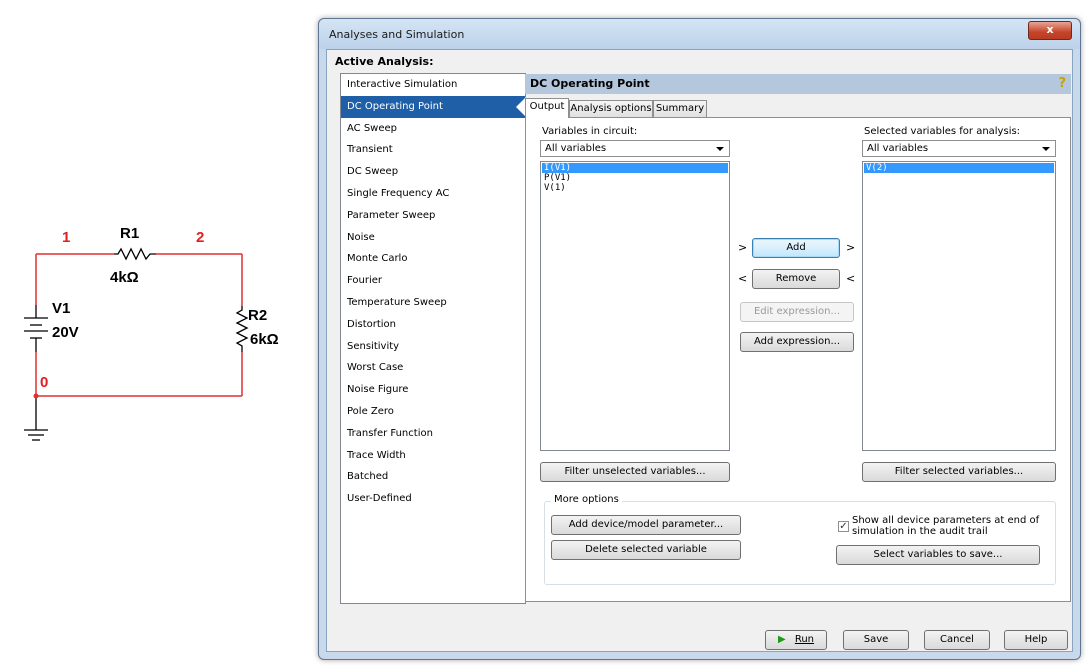  I want to click on show-all-label-line1: Show all device parameters at end of, so click(946, 520).